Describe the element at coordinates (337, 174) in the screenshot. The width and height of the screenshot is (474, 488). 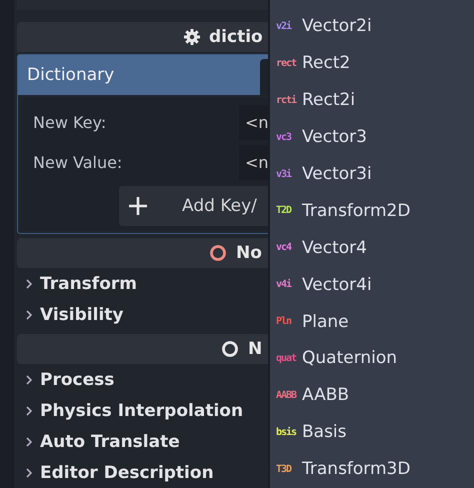
I see `menu-item: Vector3i` at that location.